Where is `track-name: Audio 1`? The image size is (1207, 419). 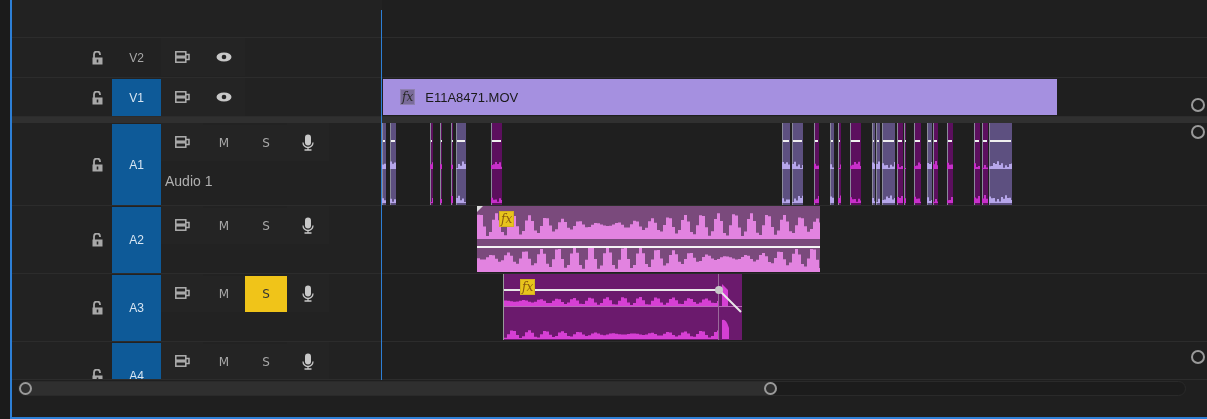
track-name: Audio 1 is located at coordinates (189, 181).